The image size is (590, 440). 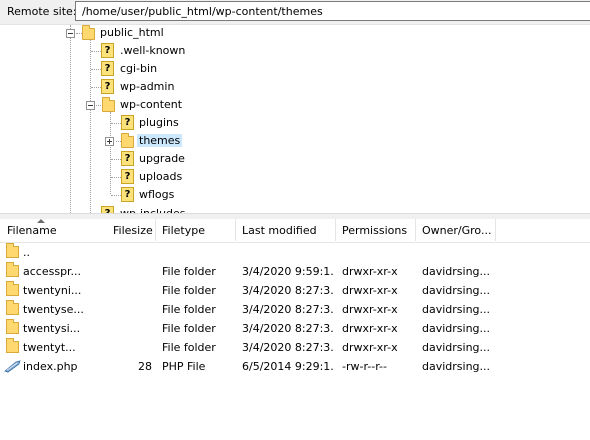 I want to click on tree-node-label: cgi-bin, so click(x=139, y=68).